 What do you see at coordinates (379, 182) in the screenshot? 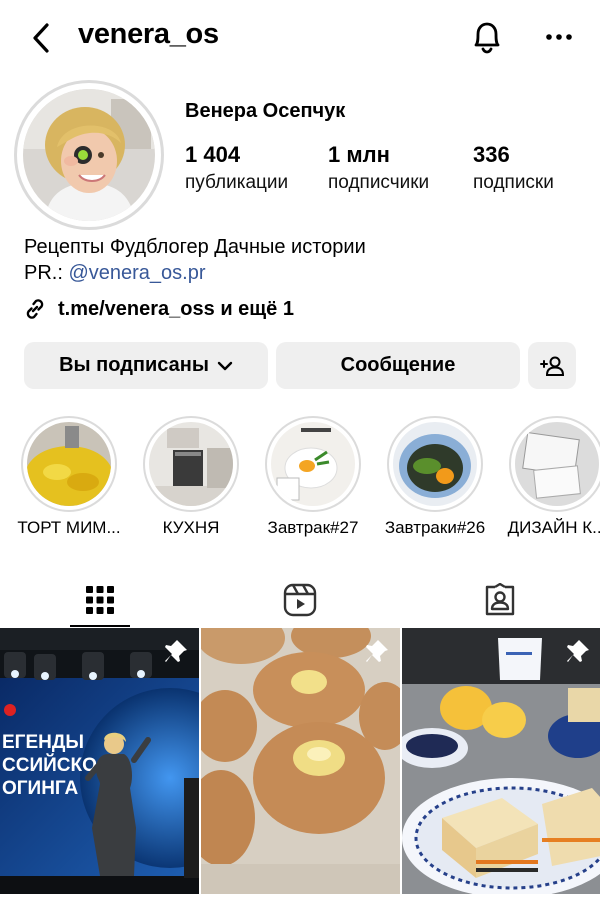
I see `stat-followers-label: подписчики` at bounding box center [379, 182].